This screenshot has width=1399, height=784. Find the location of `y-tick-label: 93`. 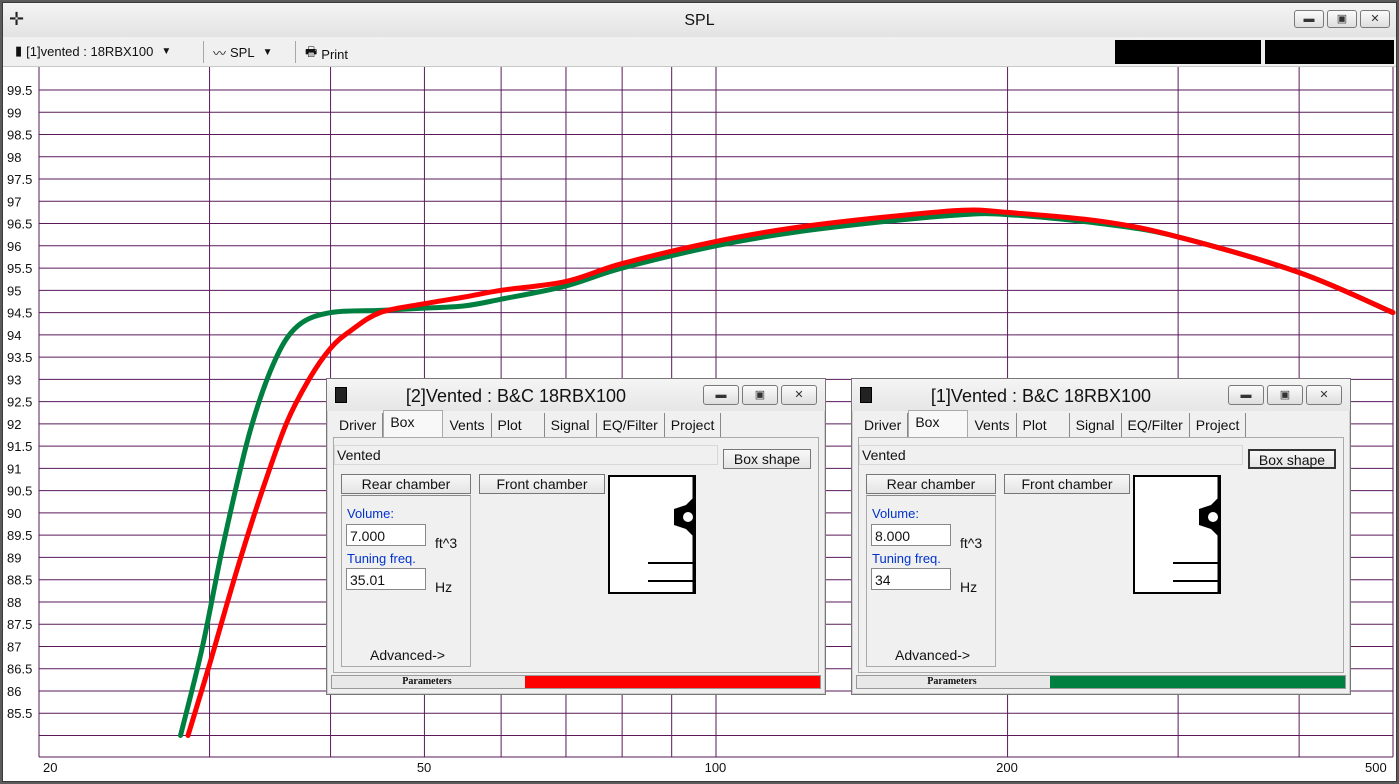

y-tick-label: 93 is located at coordinates (14, 379).